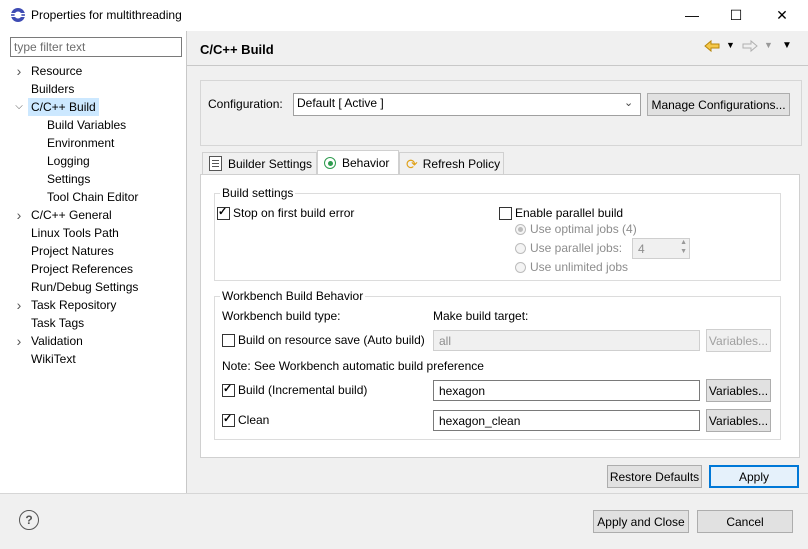 The width and height of the screenshot is (808, 549). I want to click on sidebar-item-label: Run/Debug Settings, so click(85, 287).